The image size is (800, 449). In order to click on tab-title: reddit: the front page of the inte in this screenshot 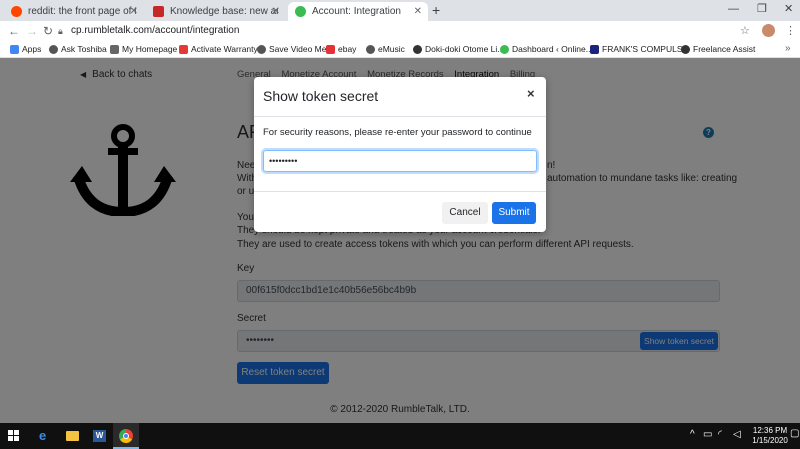, I will do `click(82, 11)`.